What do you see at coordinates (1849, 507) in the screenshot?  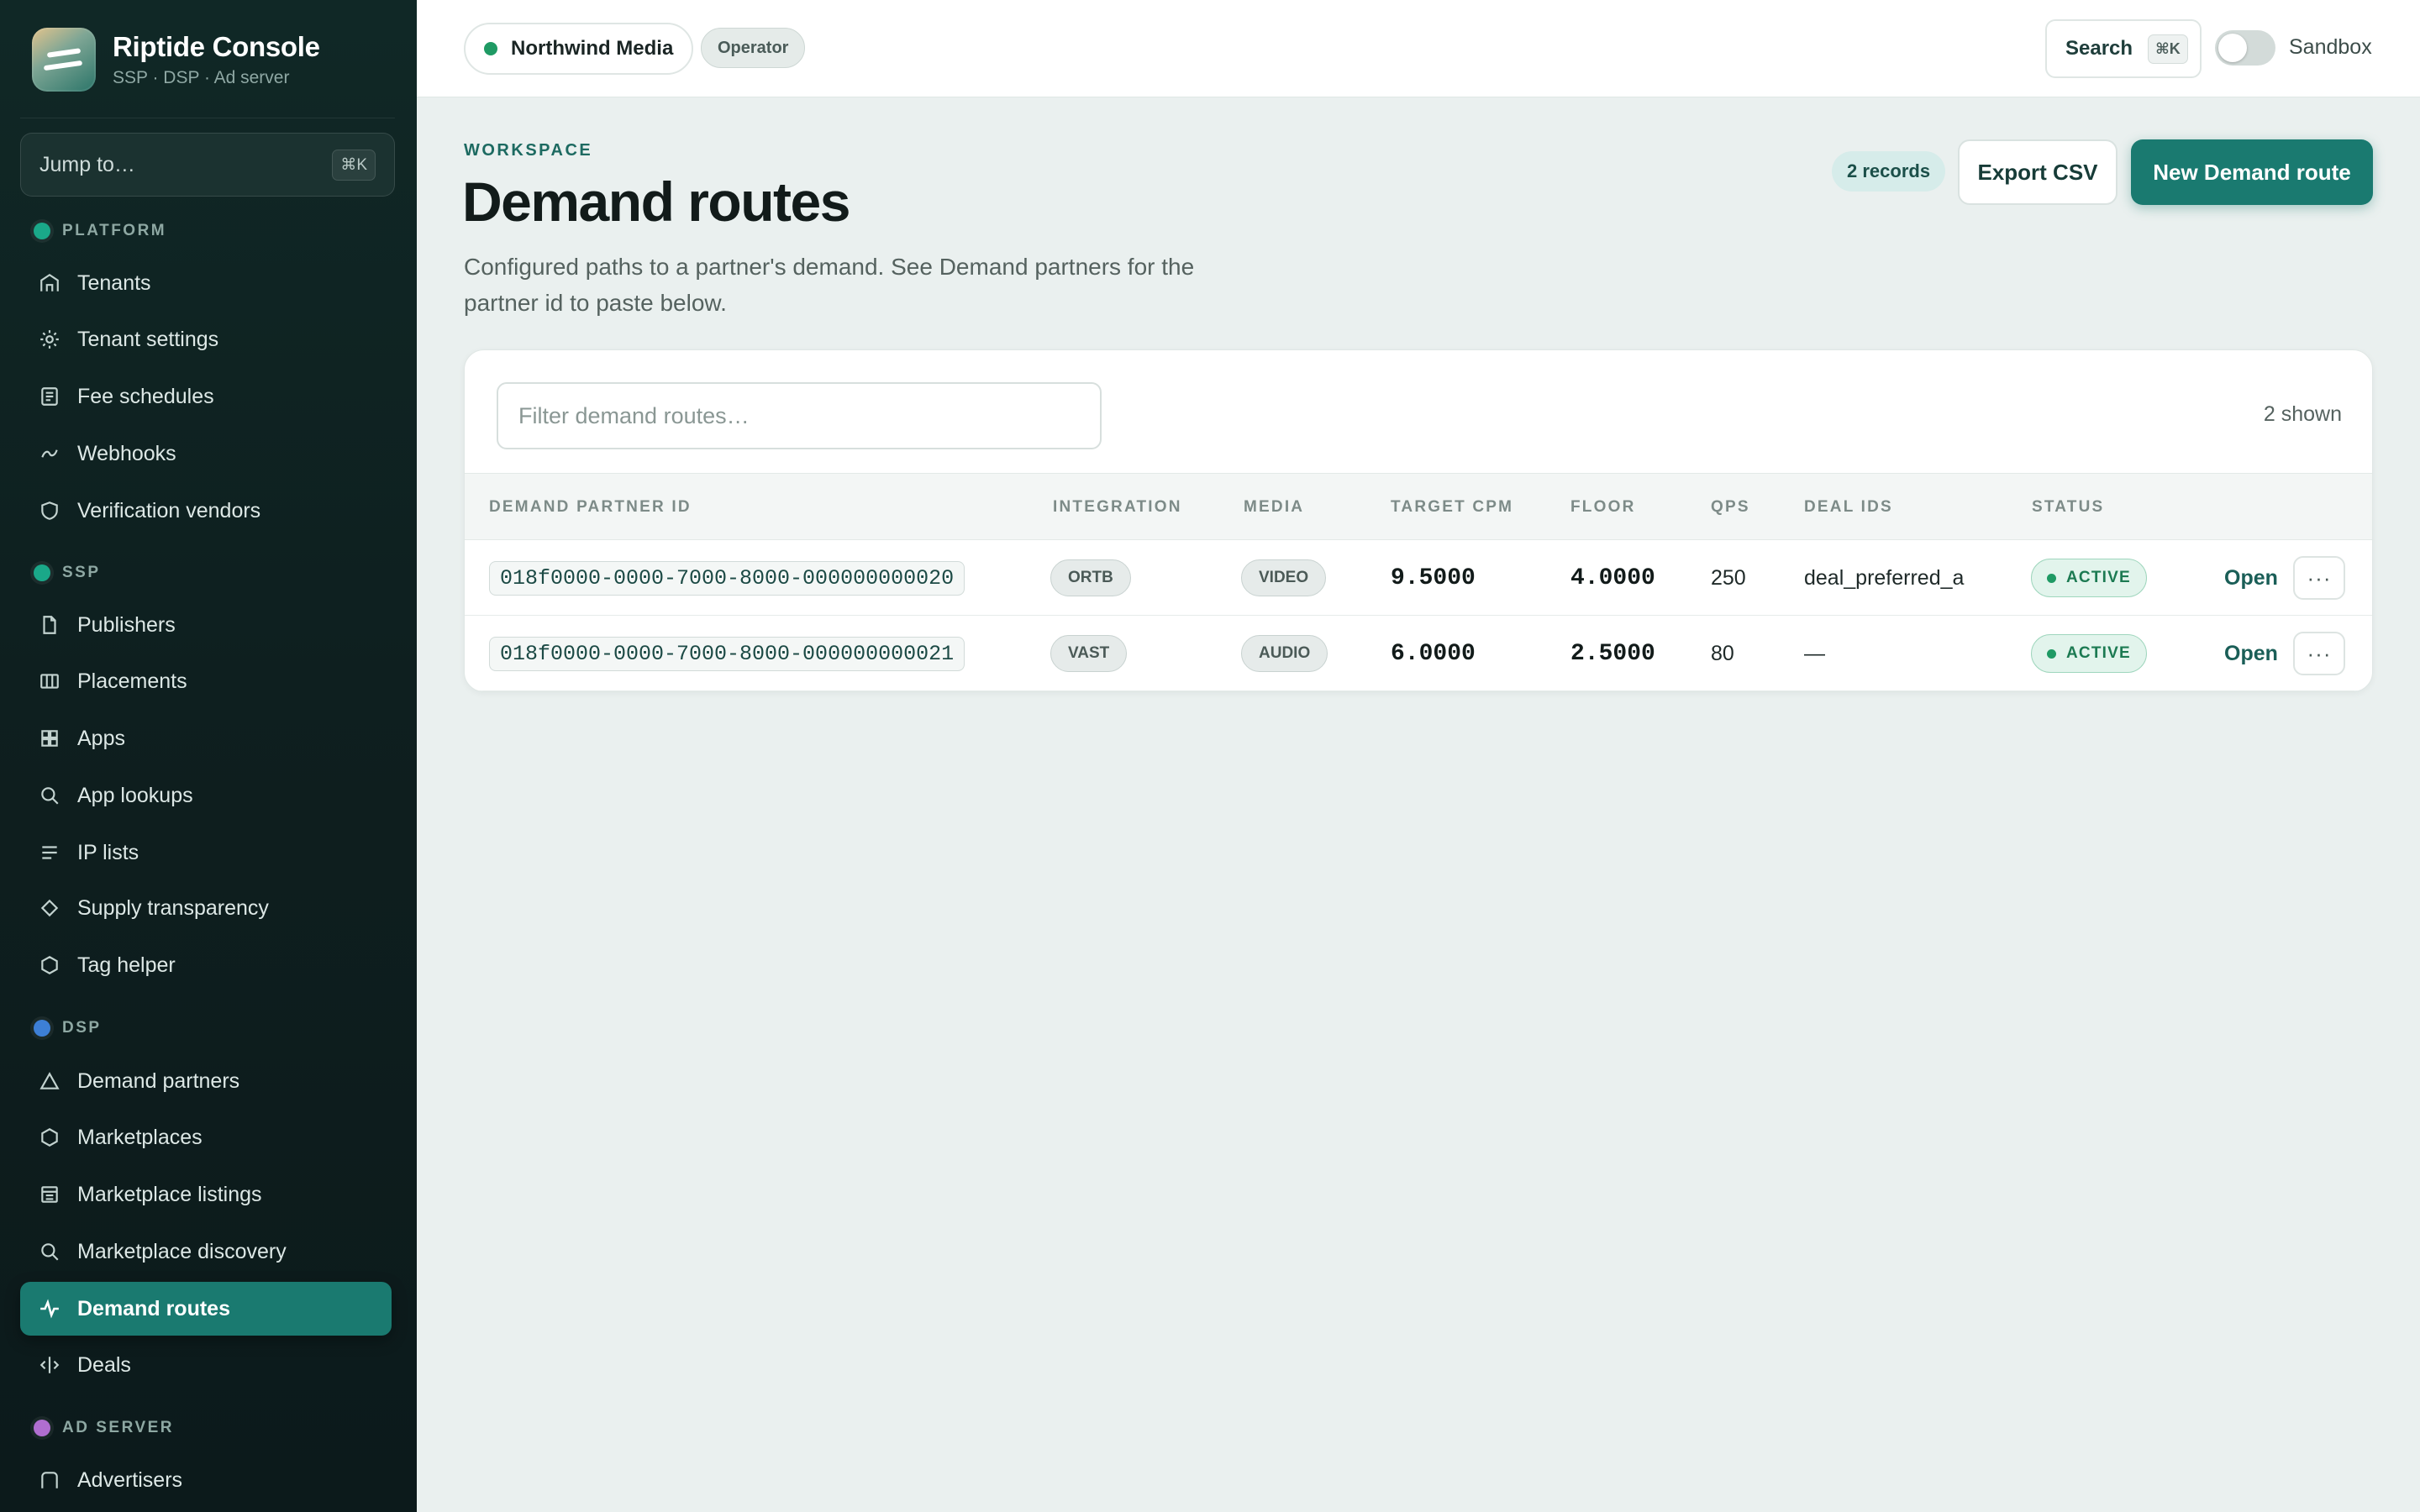 I see `column-header: DEAL IDS` at bounding box center [1849, 507].